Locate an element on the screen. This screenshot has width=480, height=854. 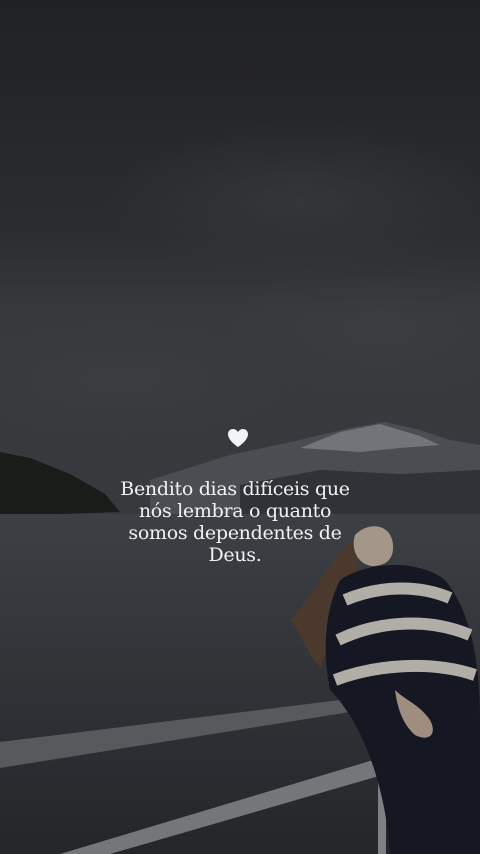
quote-line: nós lembra o quanto is located at coordinates (235, 511).